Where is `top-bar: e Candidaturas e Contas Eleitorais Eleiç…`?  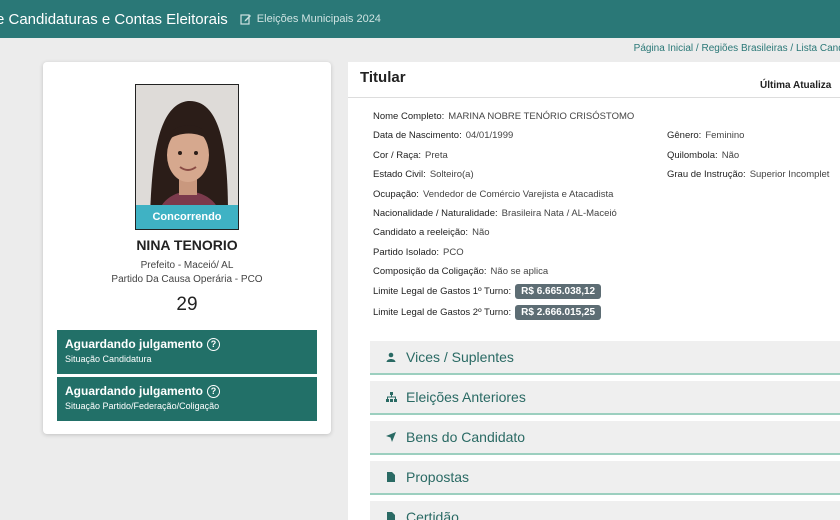 top-bar: e Candidaturas e Contas Eleitorais Eleiç… is located at coordinates (420, 19).